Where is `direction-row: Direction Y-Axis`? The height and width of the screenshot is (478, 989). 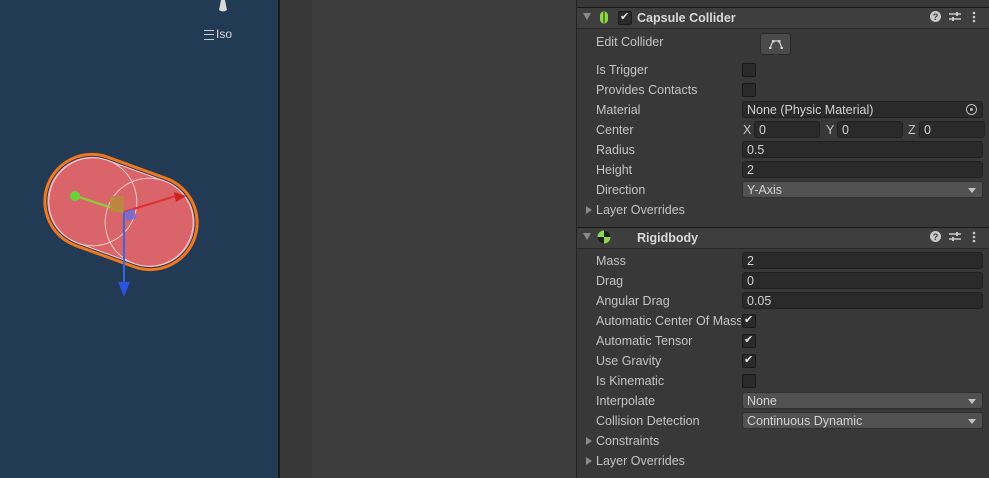 direction-row: Direction Y-Axis is located at coordinates (792, 190).